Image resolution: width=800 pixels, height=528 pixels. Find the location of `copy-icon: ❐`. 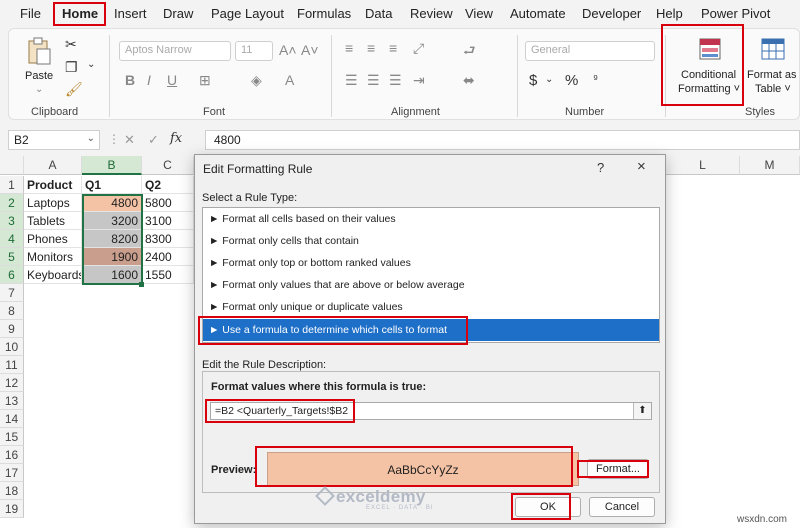

copy-icon: ❐ is located at coordinates (71, 67).